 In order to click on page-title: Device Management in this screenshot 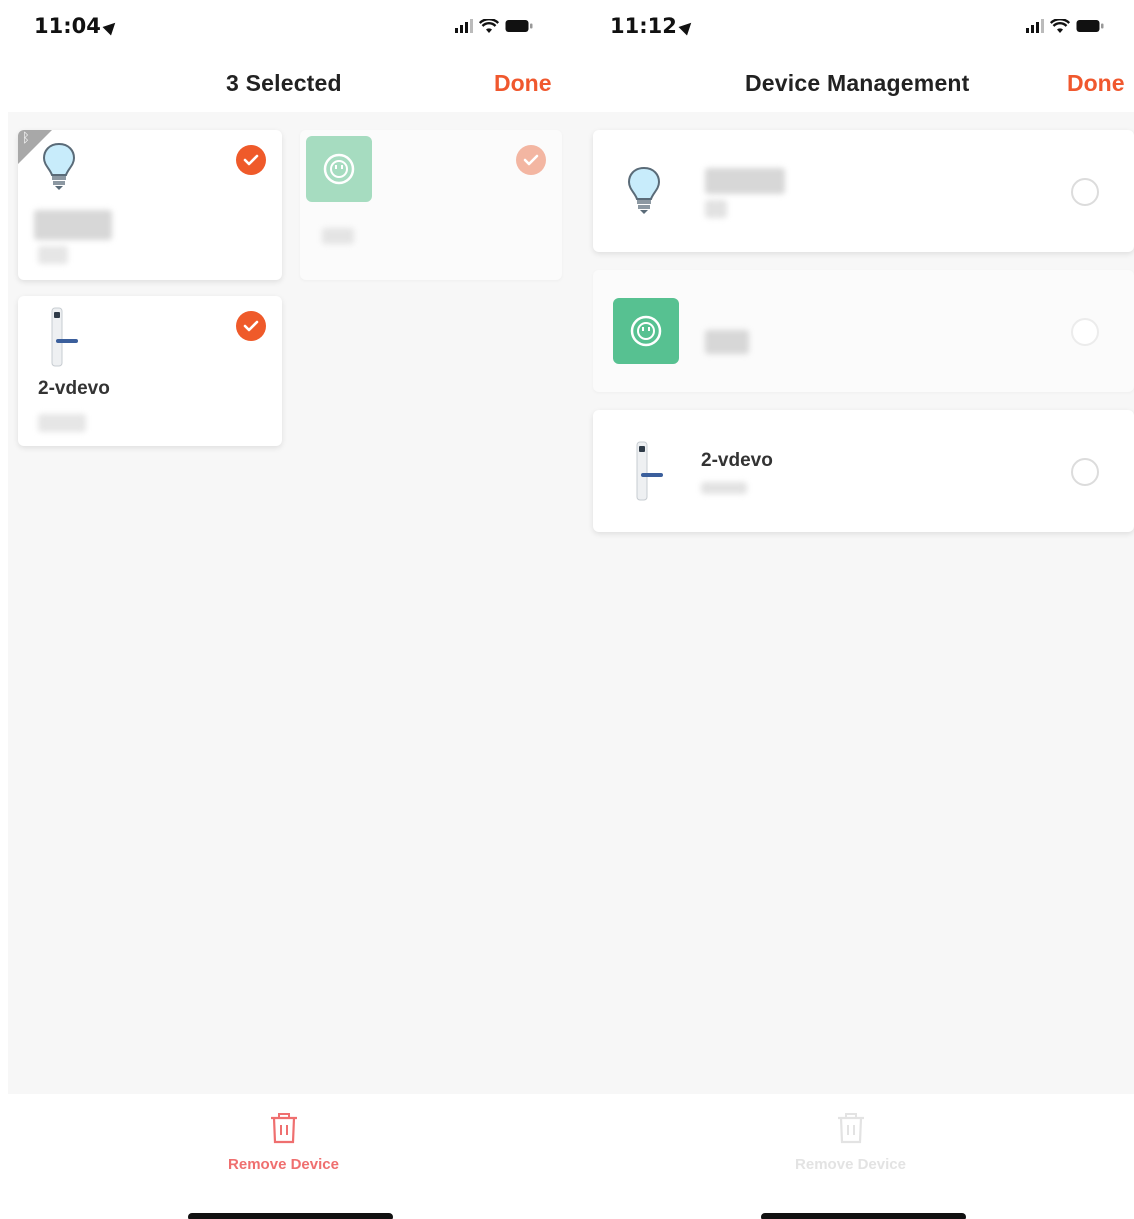, I will do `click(857, 83)`.